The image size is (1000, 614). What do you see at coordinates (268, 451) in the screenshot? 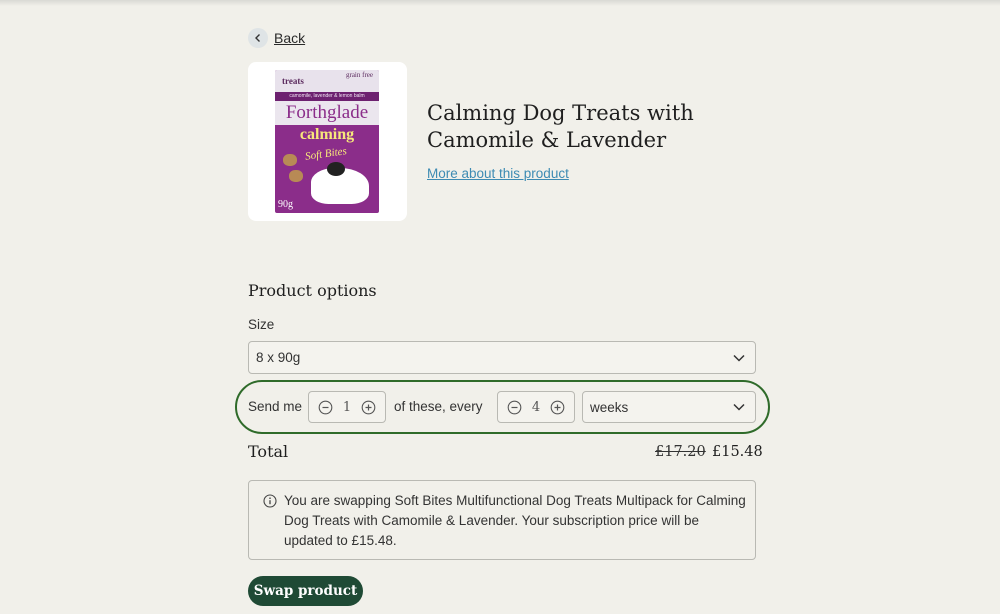
I see `total-label: Total` at bounding box center [268, 451].